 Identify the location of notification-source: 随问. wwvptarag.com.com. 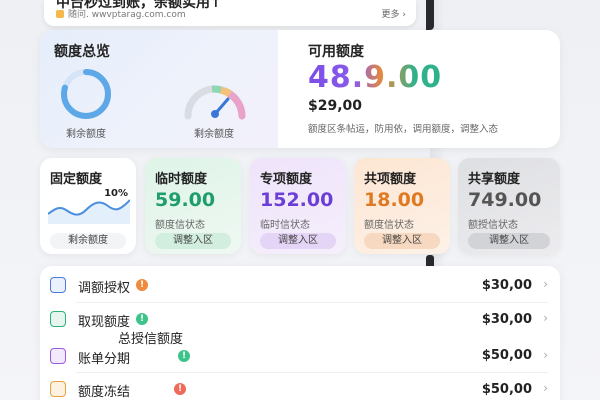
(121, 13).